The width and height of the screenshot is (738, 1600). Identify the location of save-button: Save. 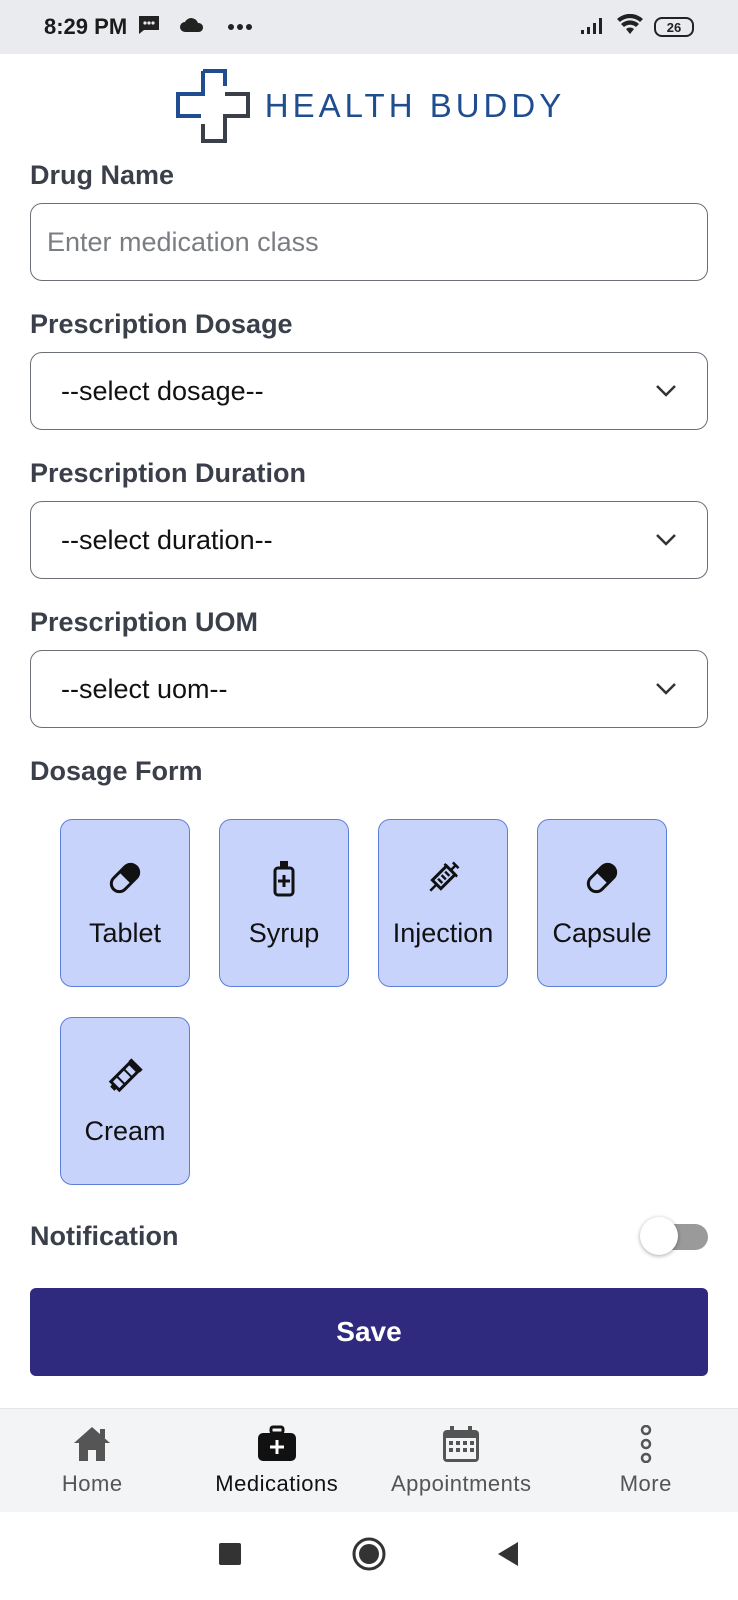
(369, 1332).